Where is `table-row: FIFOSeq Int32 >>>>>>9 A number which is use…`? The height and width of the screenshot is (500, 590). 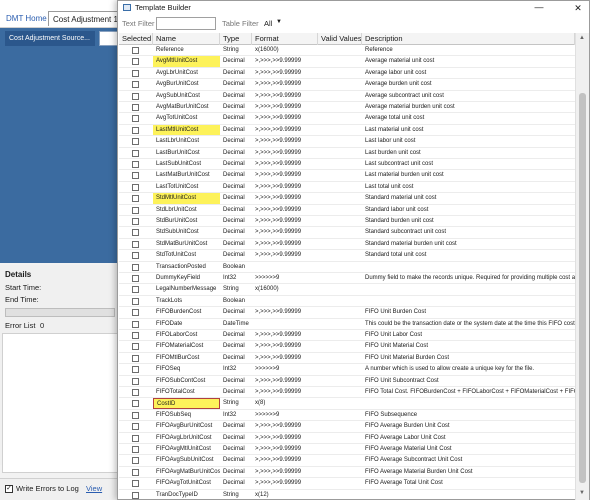 table-row: FIFOSeq Int32 >>>>>>9 A number which is use… is located at coordinates (347, 370).